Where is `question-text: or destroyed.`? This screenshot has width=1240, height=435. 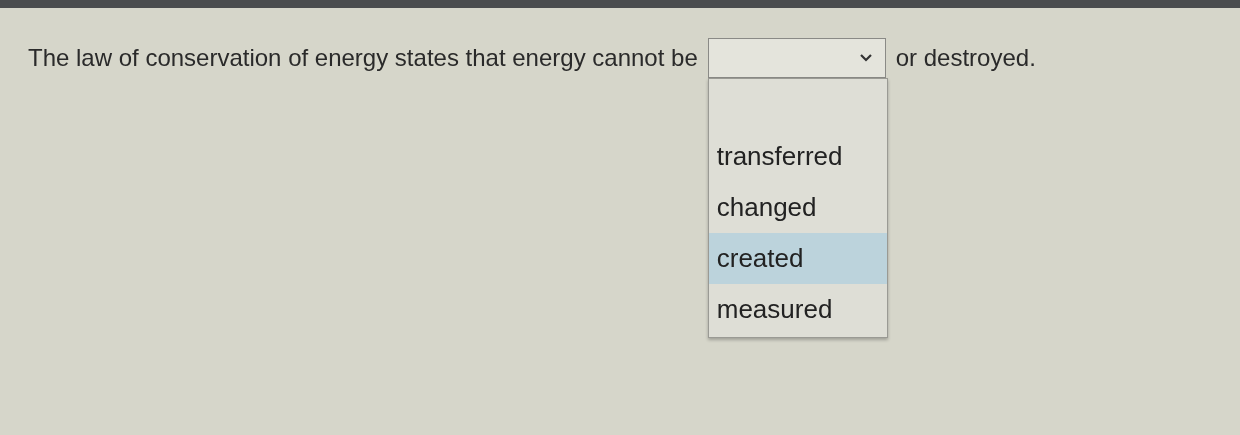 question-text: or destroyed. is located at coordinates (965, 58).